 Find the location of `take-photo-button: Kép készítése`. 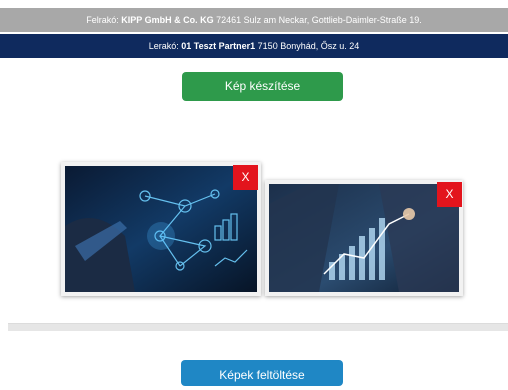

take-photo-button: Kép készítése is located at coordinates (262, 86).